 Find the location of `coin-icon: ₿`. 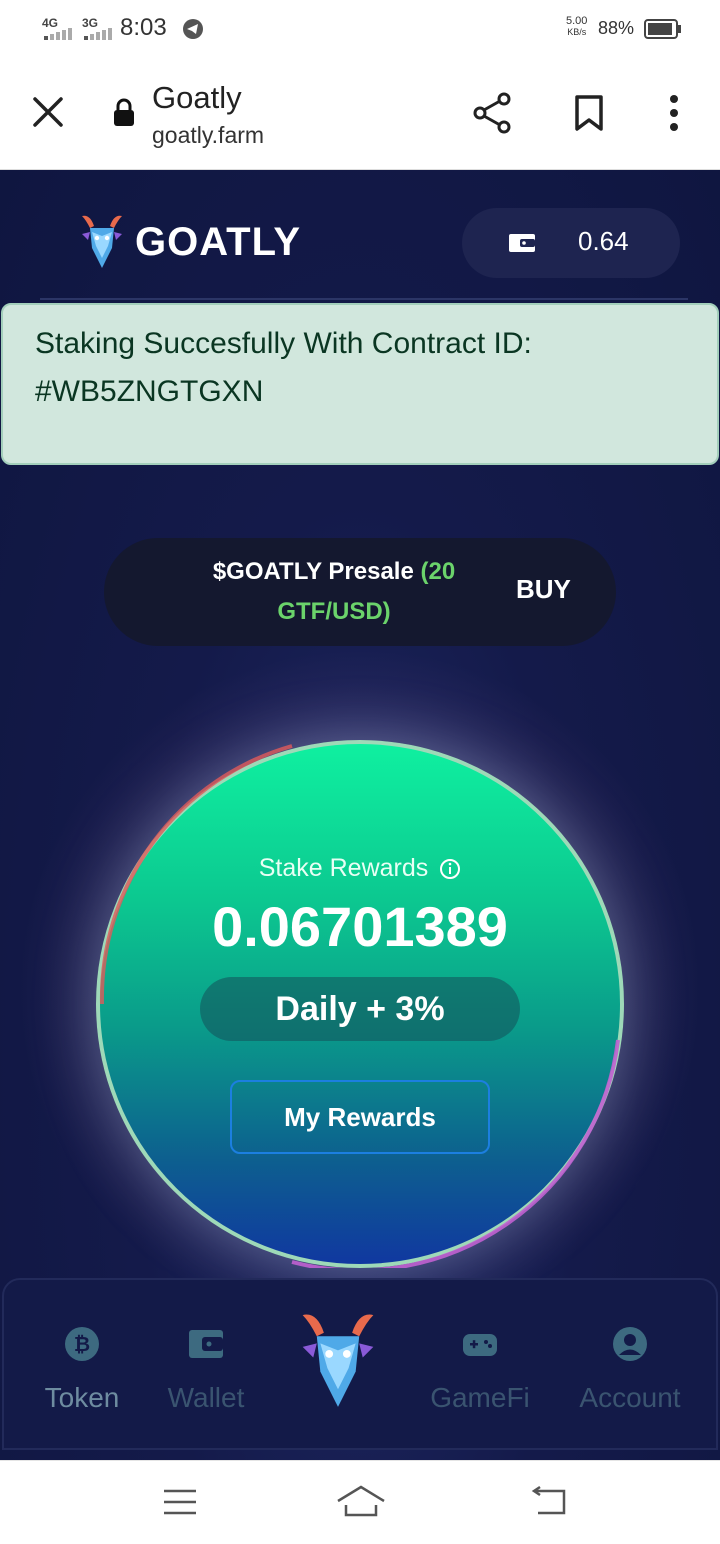

coin-icon: ₿ is located at coordinates (82, 1344).